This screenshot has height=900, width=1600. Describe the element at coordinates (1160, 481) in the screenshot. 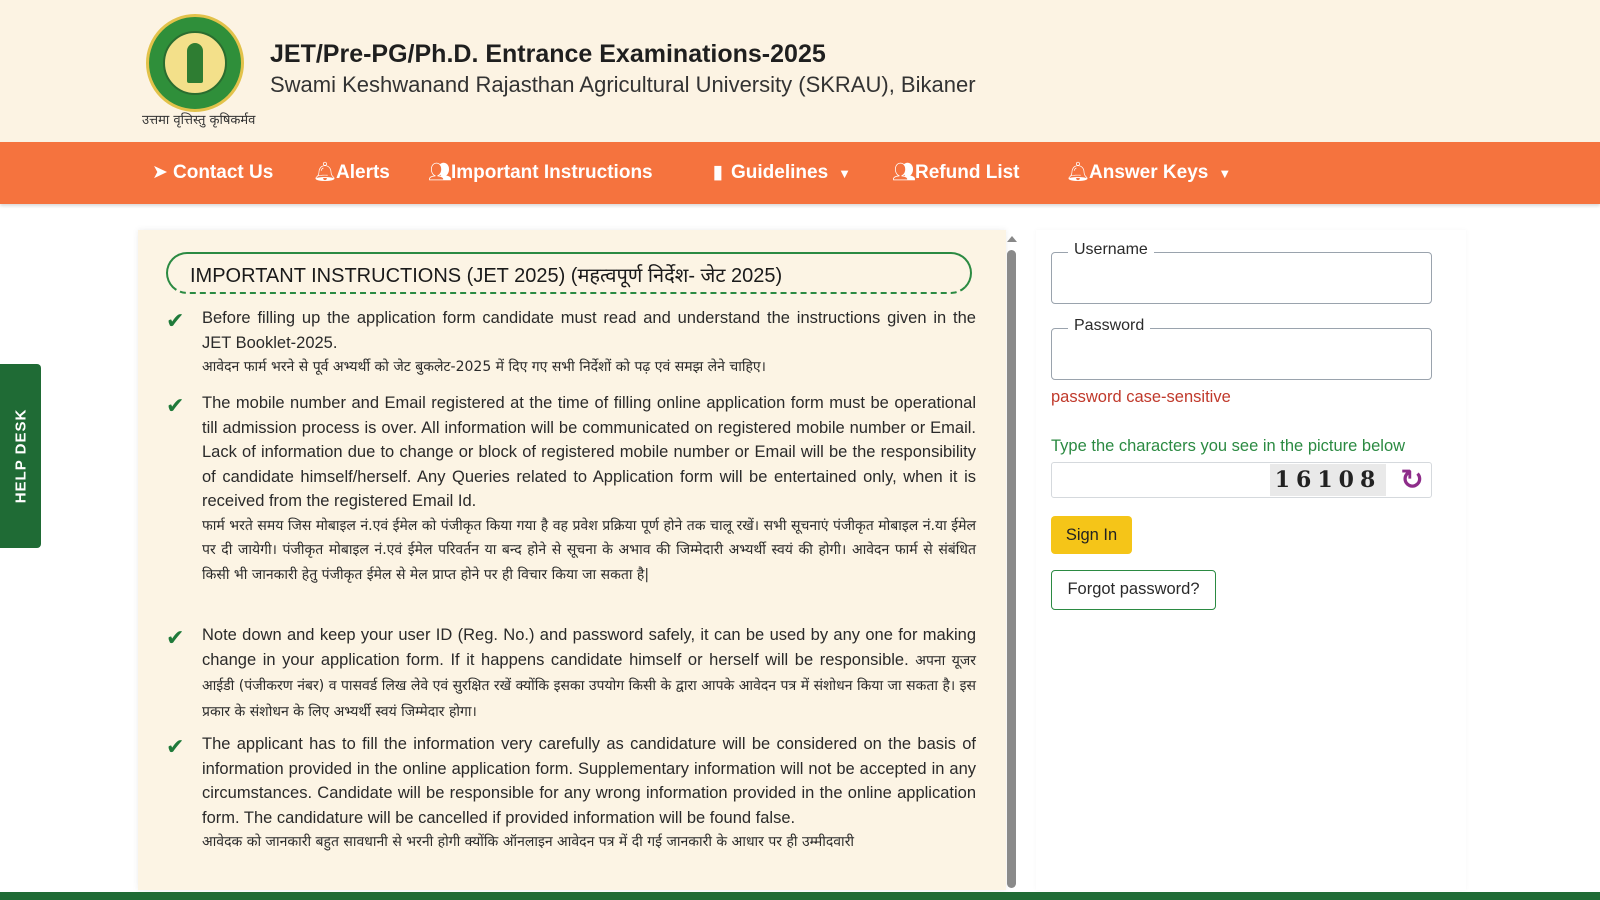

I see `captcha-input` at that location.